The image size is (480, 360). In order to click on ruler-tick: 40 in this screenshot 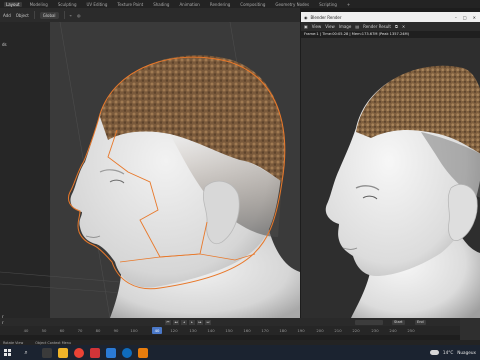, I will do `click(26, 330)`.